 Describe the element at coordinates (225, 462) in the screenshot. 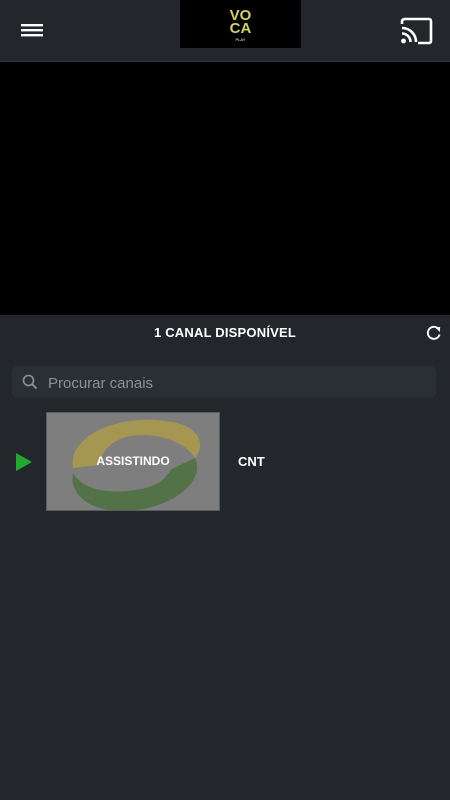

I see `list-item: ASSISTINDO CNT` at that location.